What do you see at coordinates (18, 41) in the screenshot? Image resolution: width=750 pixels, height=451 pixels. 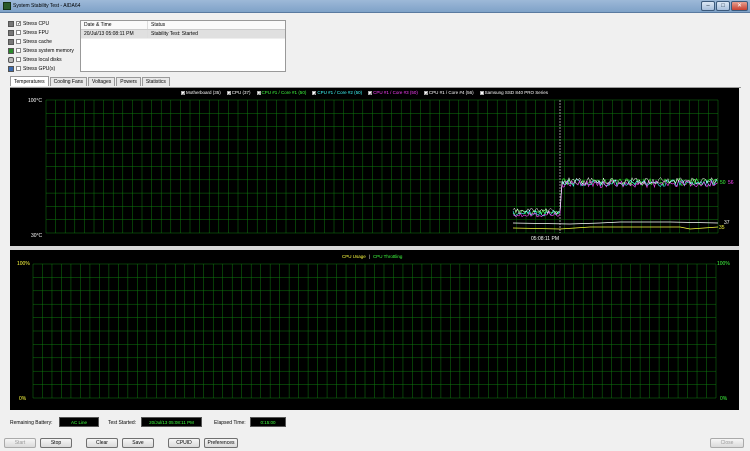 I see `stress-cache-checkbox` at bounding box center [18, 41].